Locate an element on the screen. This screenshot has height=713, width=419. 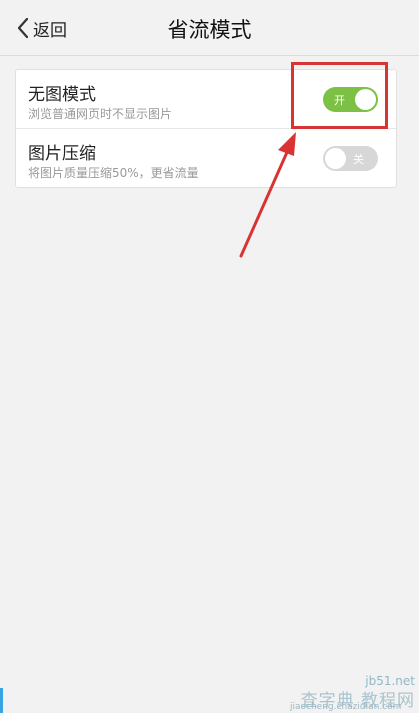
annotation-arrow is located at coordinates (267, 195).